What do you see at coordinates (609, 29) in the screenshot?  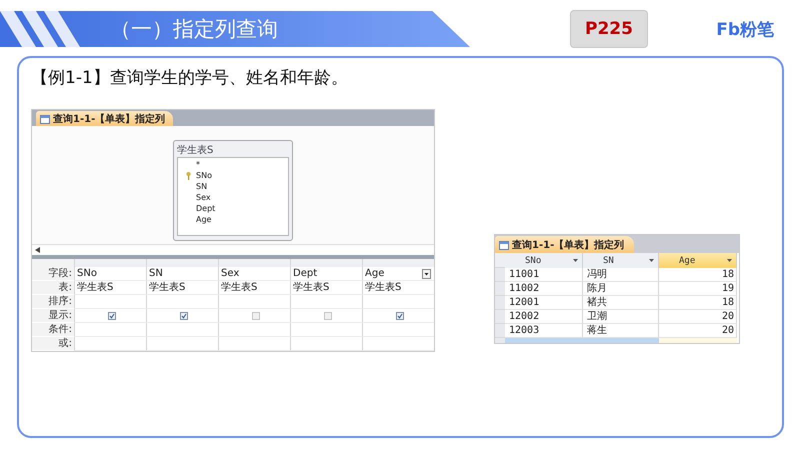 I see `page-badge: P225` at bounding box center [609, 29].